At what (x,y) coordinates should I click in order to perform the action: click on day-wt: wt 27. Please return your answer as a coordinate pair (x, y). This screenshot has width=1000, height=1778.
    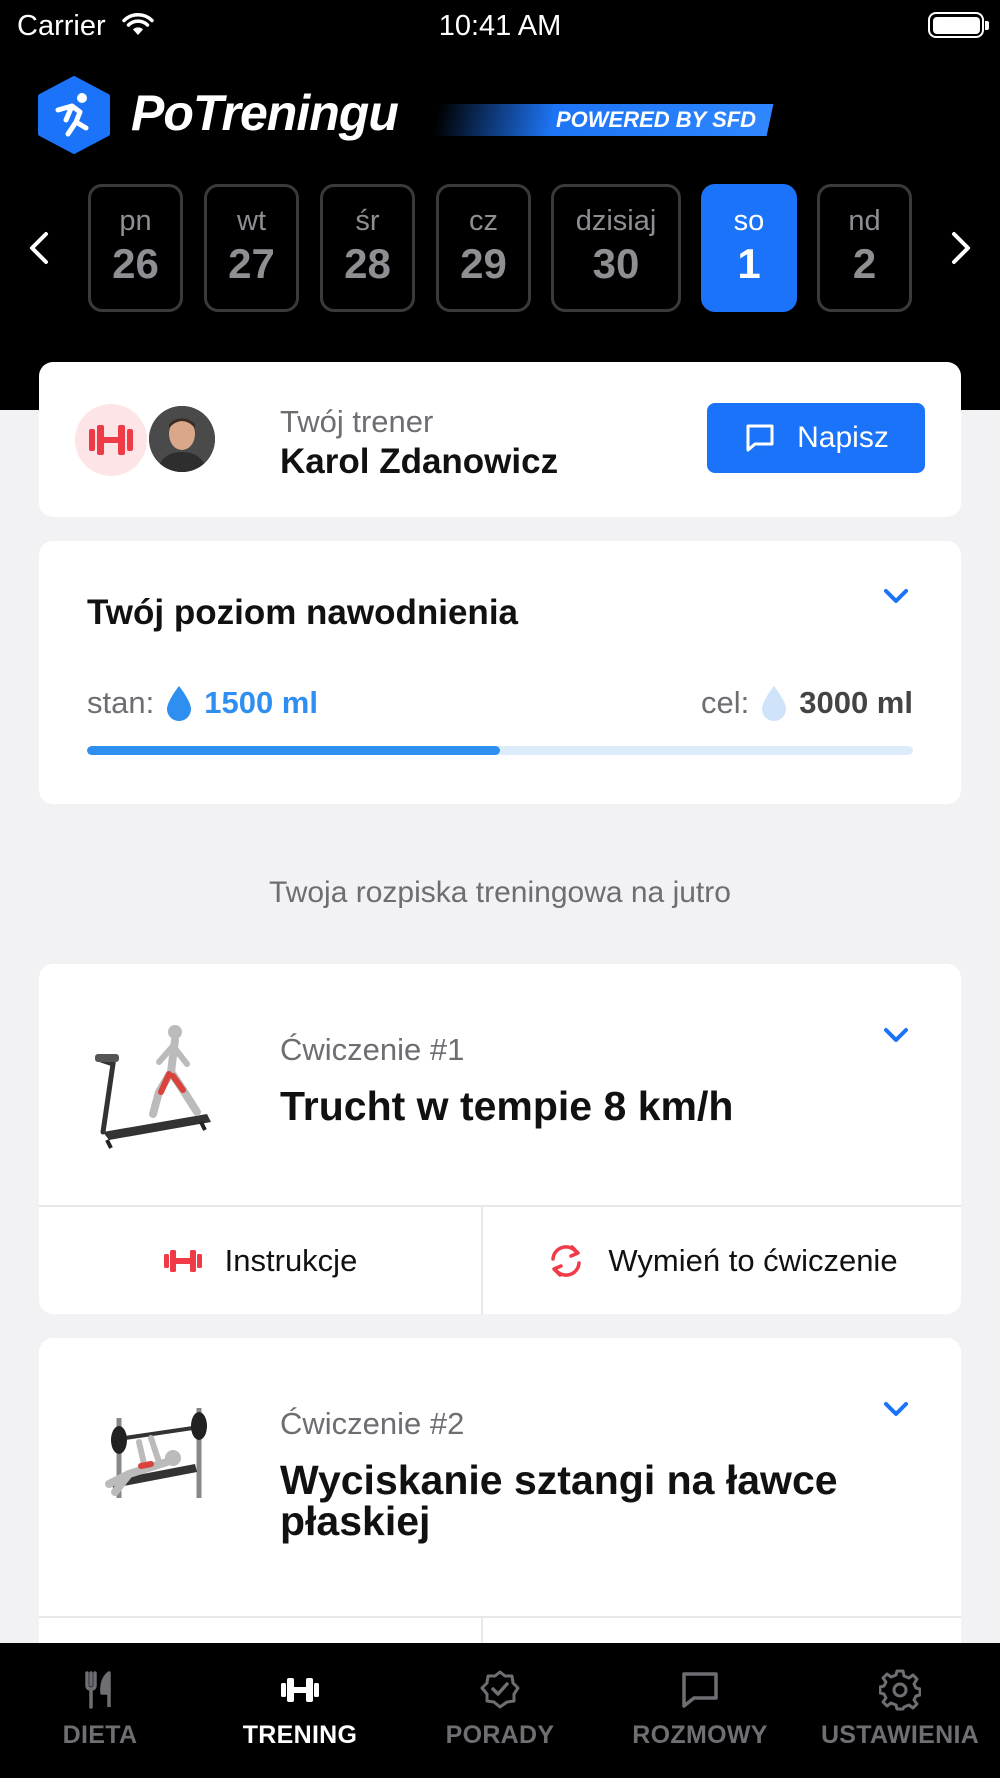
    Looking at the image, I should click on (251, 248).